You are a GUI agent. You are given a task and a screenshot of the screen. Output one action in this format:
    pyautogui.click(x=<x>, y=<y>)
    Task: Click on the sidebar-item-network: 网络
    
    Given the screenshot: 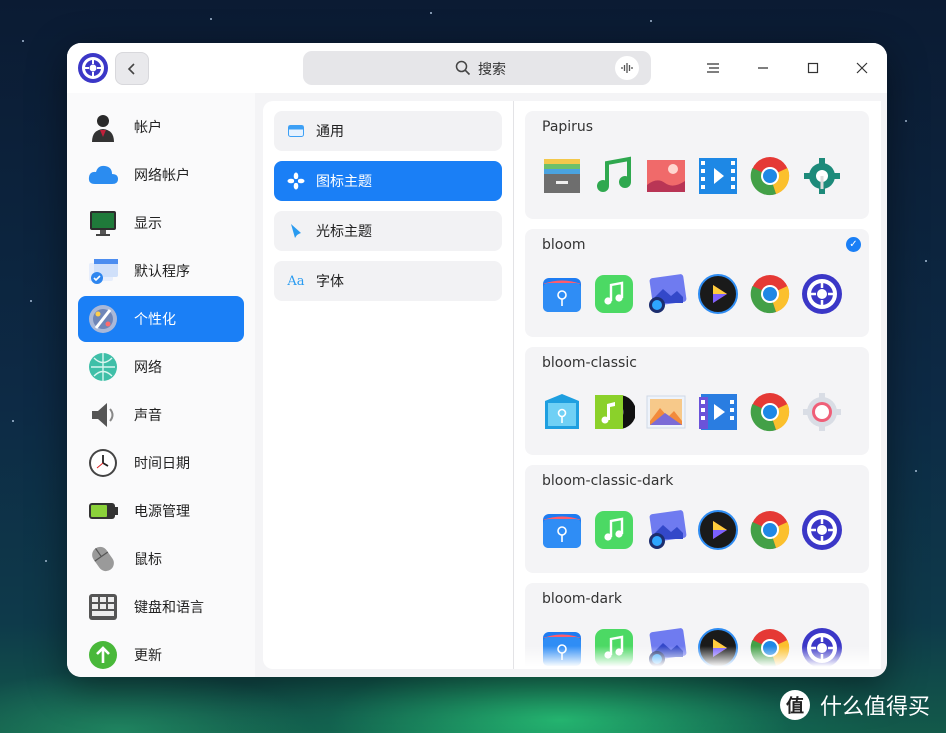 What is the action you would take?
    pyautogui.click(x=161, y=367)
    